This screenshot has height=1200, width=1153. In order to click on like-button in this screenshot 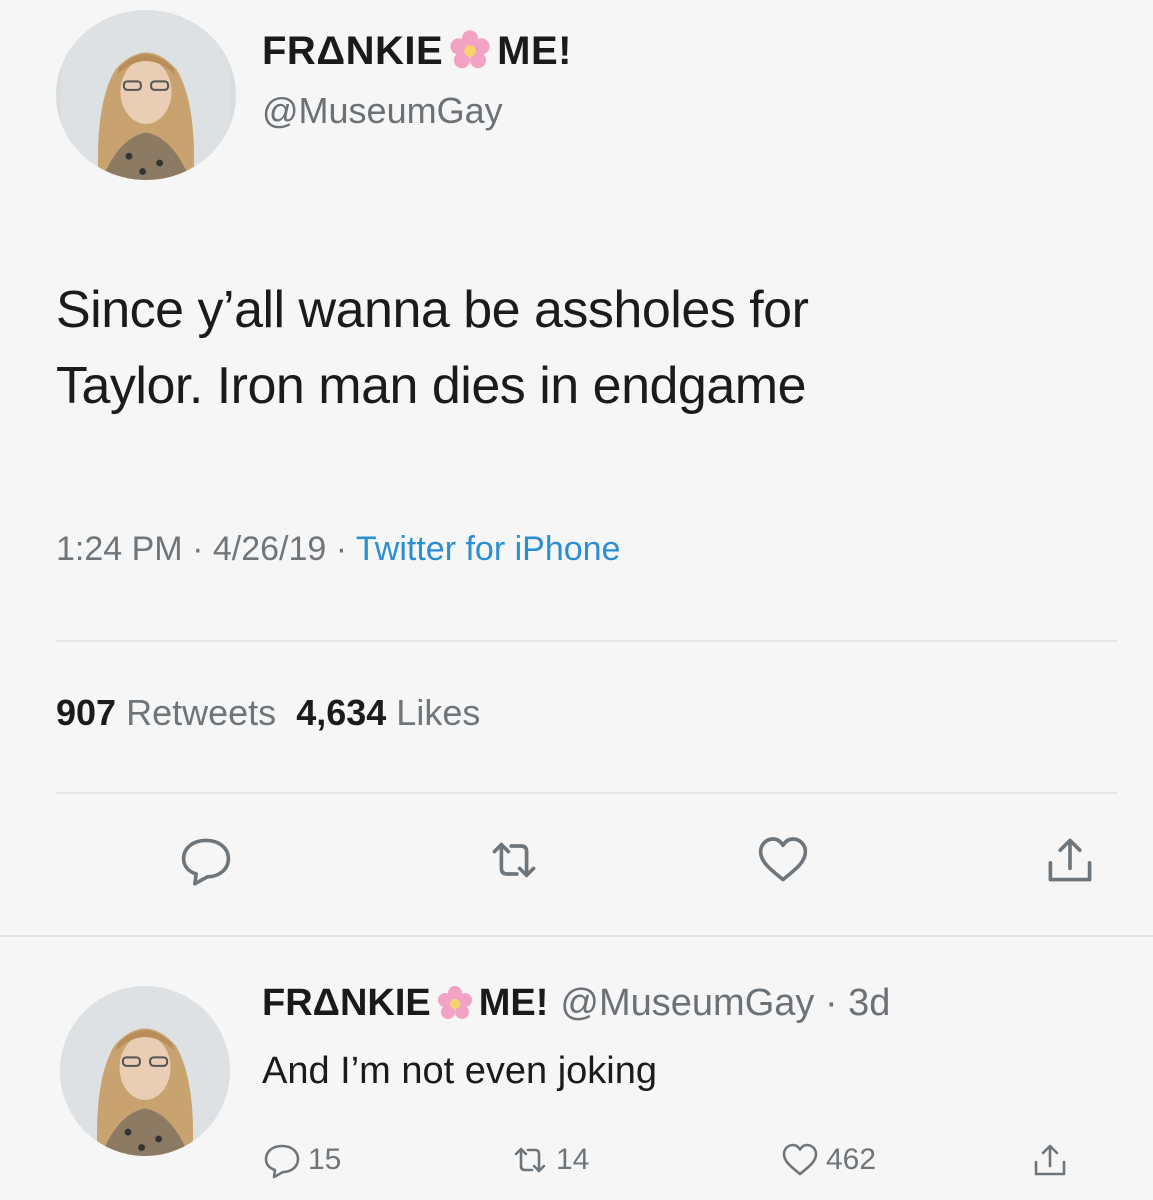, I will do `click(783, 860)`.